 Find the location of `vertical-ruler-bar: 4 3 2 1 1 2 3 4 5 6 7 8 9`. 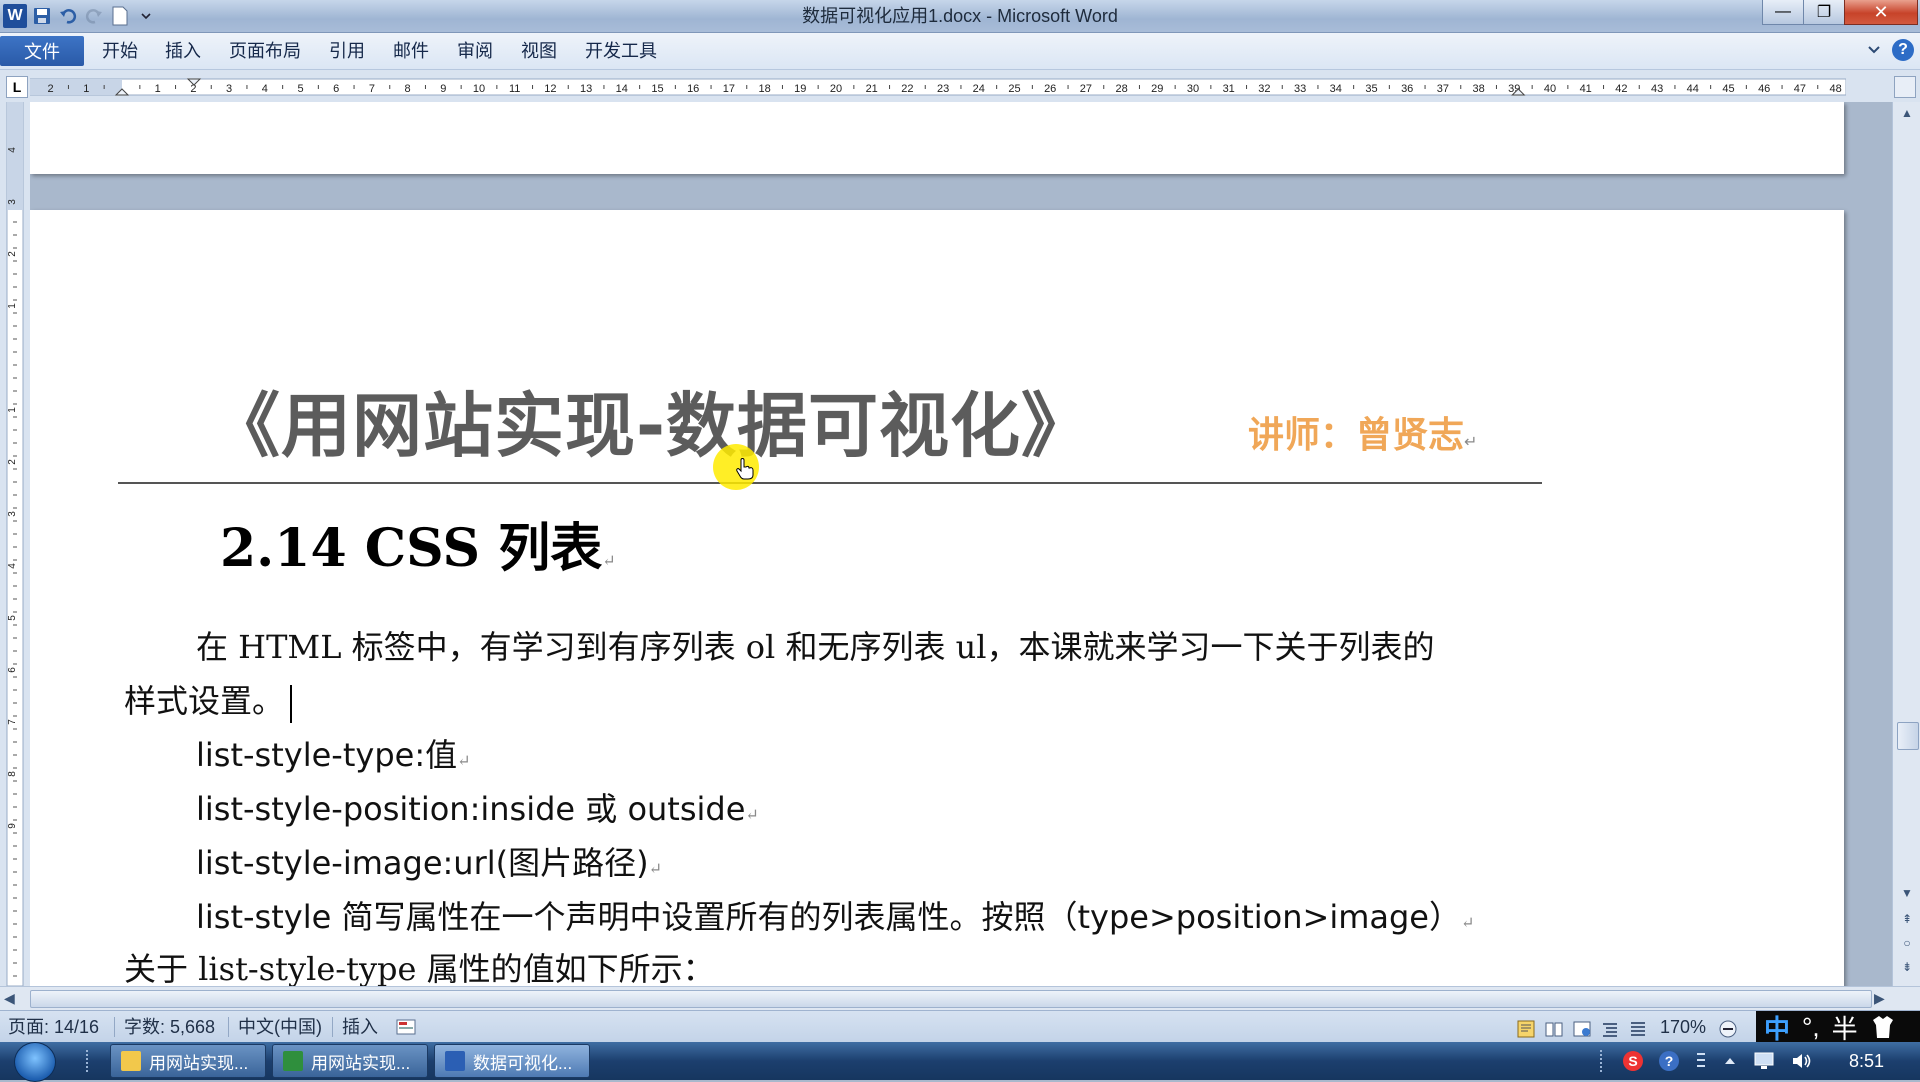

vertical-ruler-bar: 4 3 2 1 1 2 3 4 5 6 7 8 9 is located at coordinates (15, 544).